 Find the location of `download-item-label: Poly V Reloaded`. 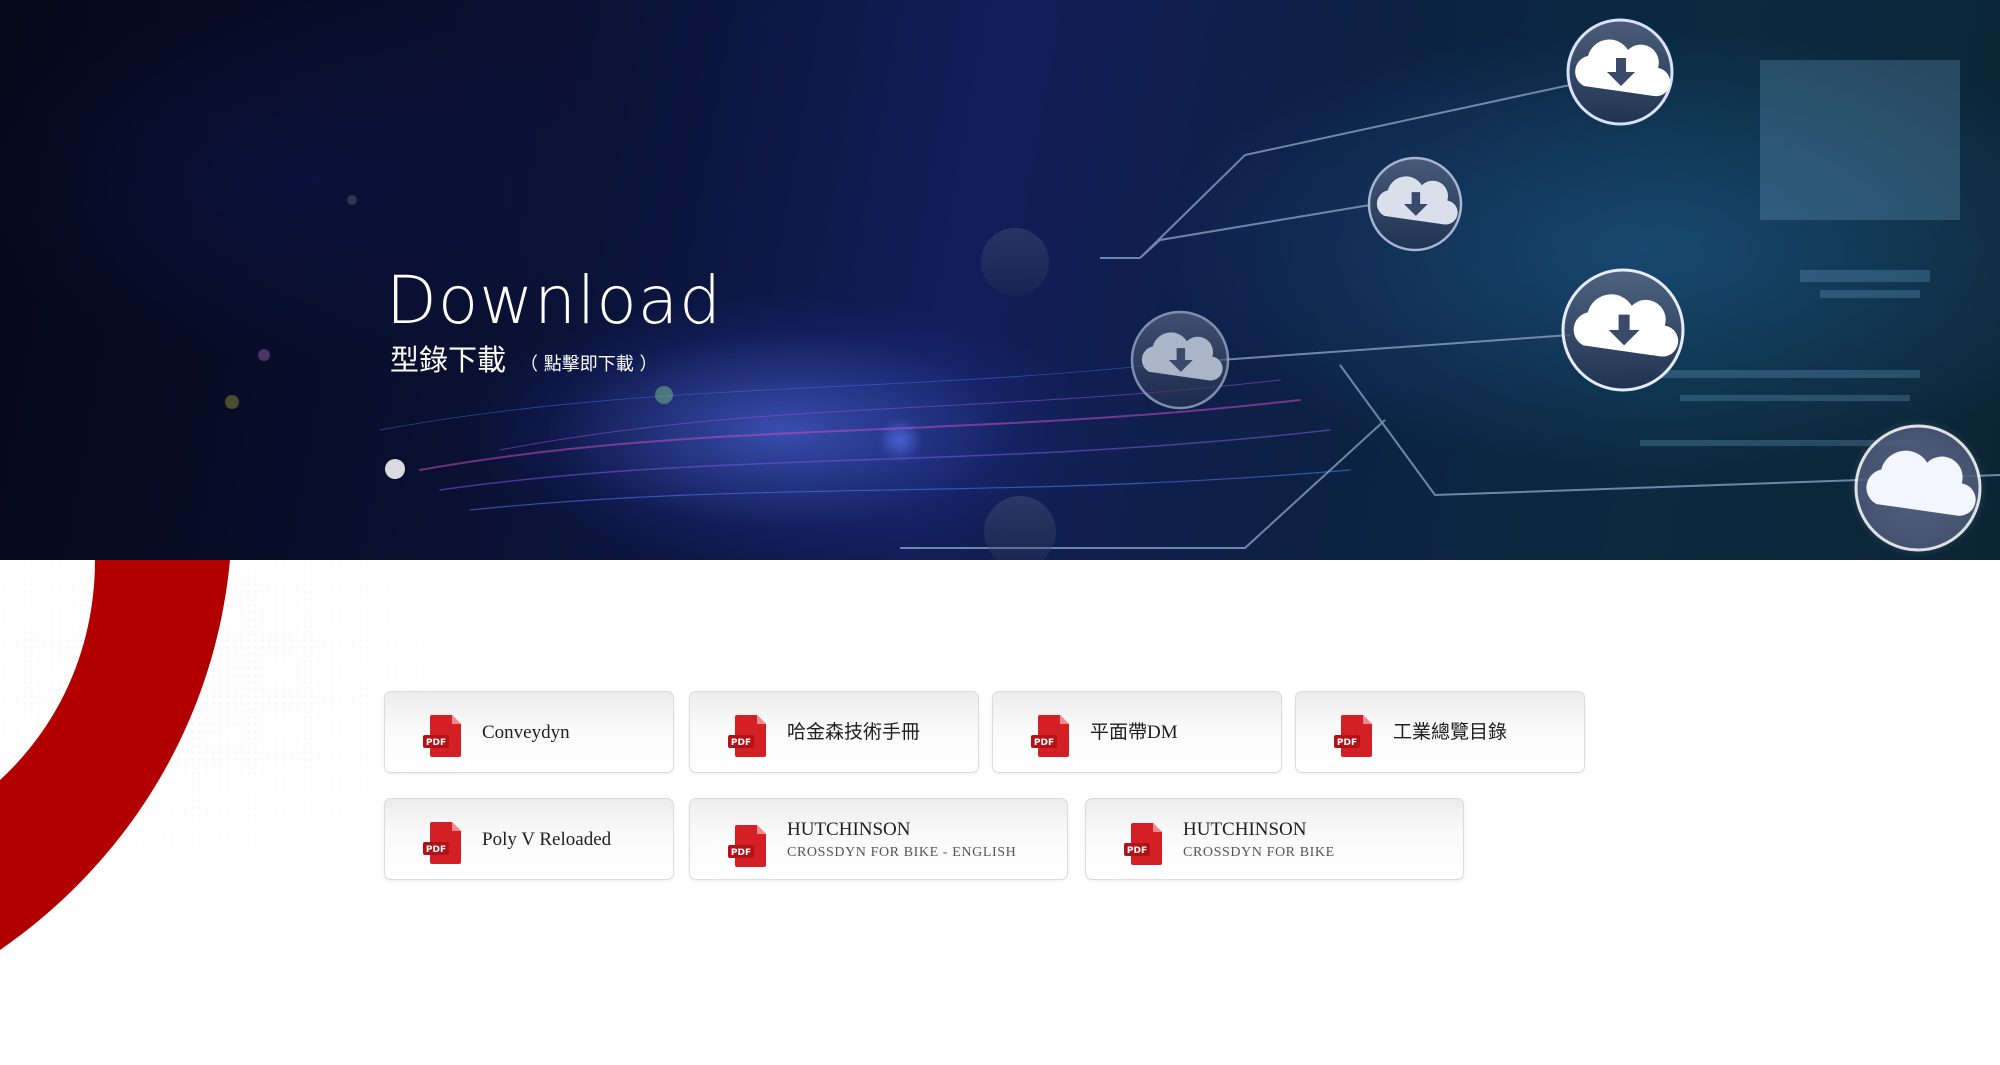

download-item-label: Poly V Reloaded is located at coordinates (546, 840).